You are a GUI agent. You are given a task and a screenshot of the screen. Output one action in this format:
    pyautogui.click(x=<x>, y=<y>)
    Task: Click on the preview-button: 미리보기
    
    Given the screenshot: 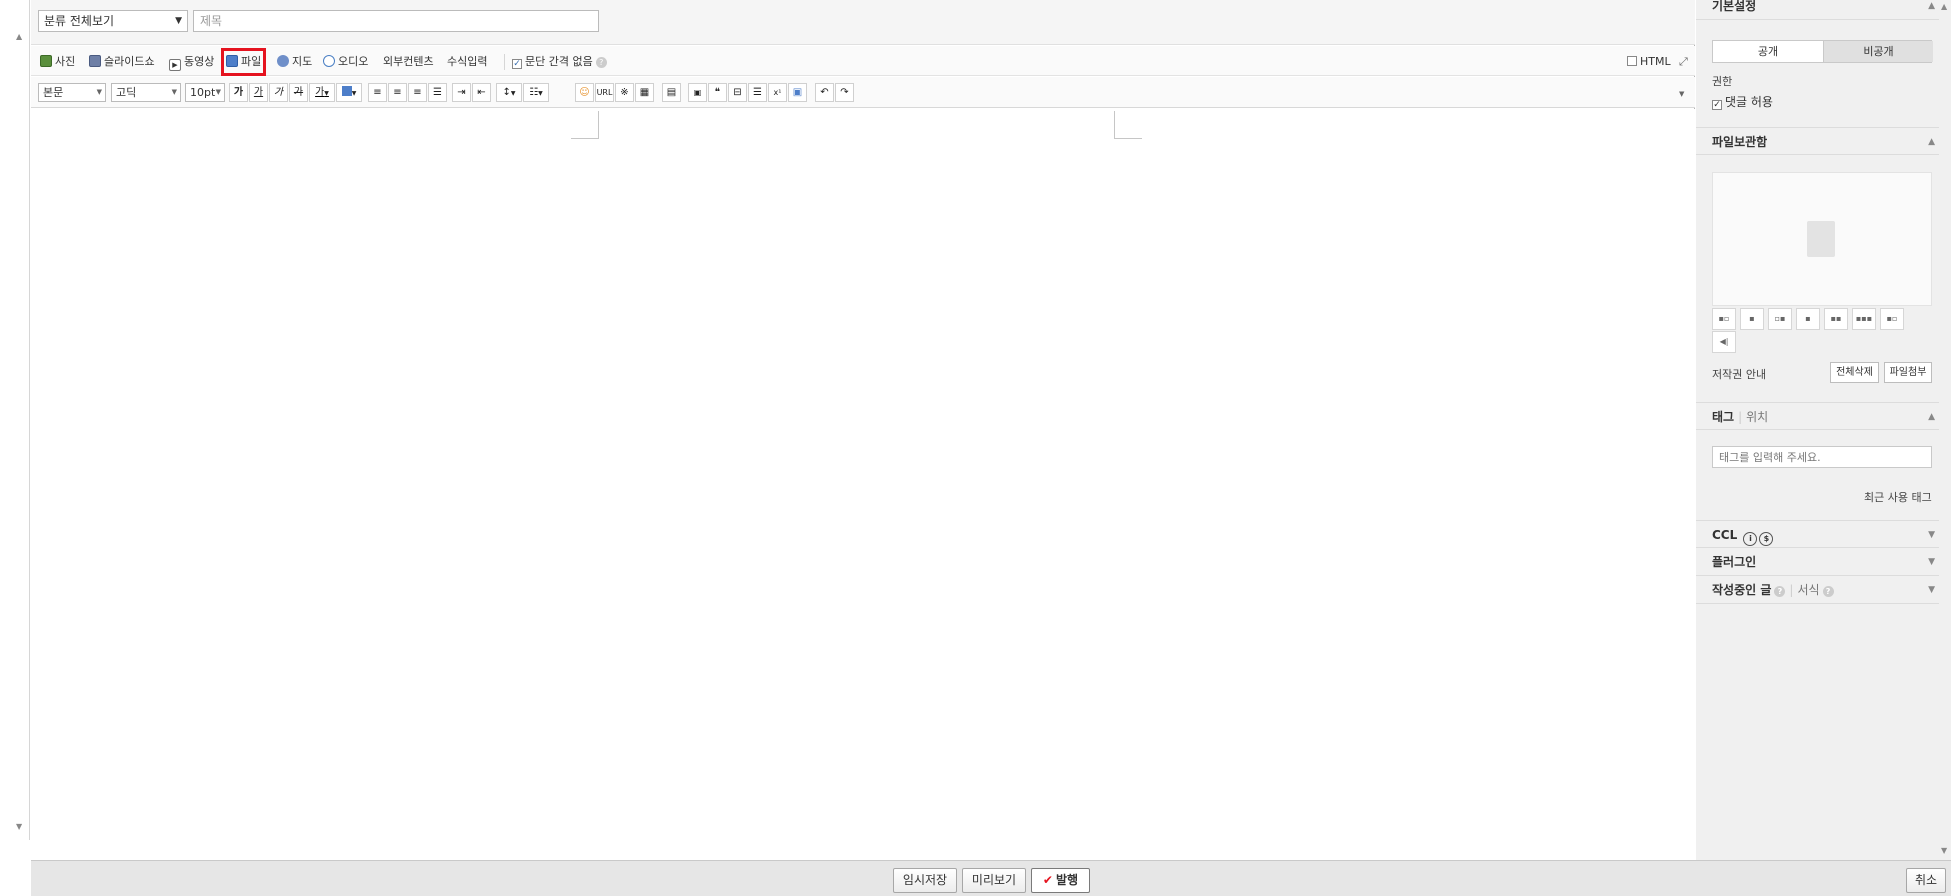 What is the action you would take?
    pyautogui.click(x=994, y=880)
    